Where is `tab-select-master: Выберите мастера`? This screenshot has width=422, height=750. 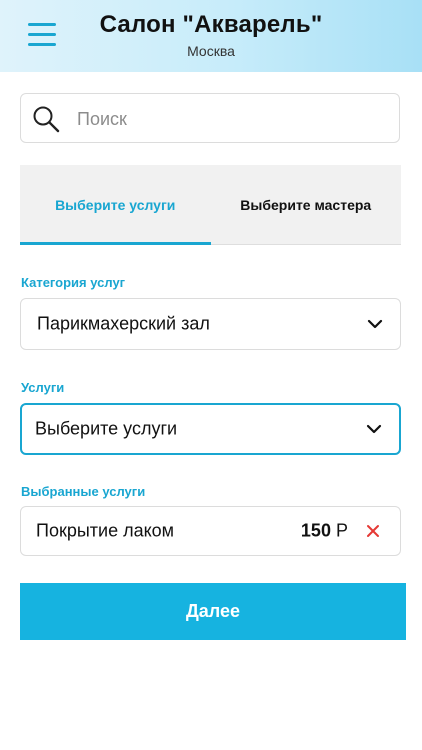
tab-select-master: Выберите мастера is located at coordinates (306, 204).